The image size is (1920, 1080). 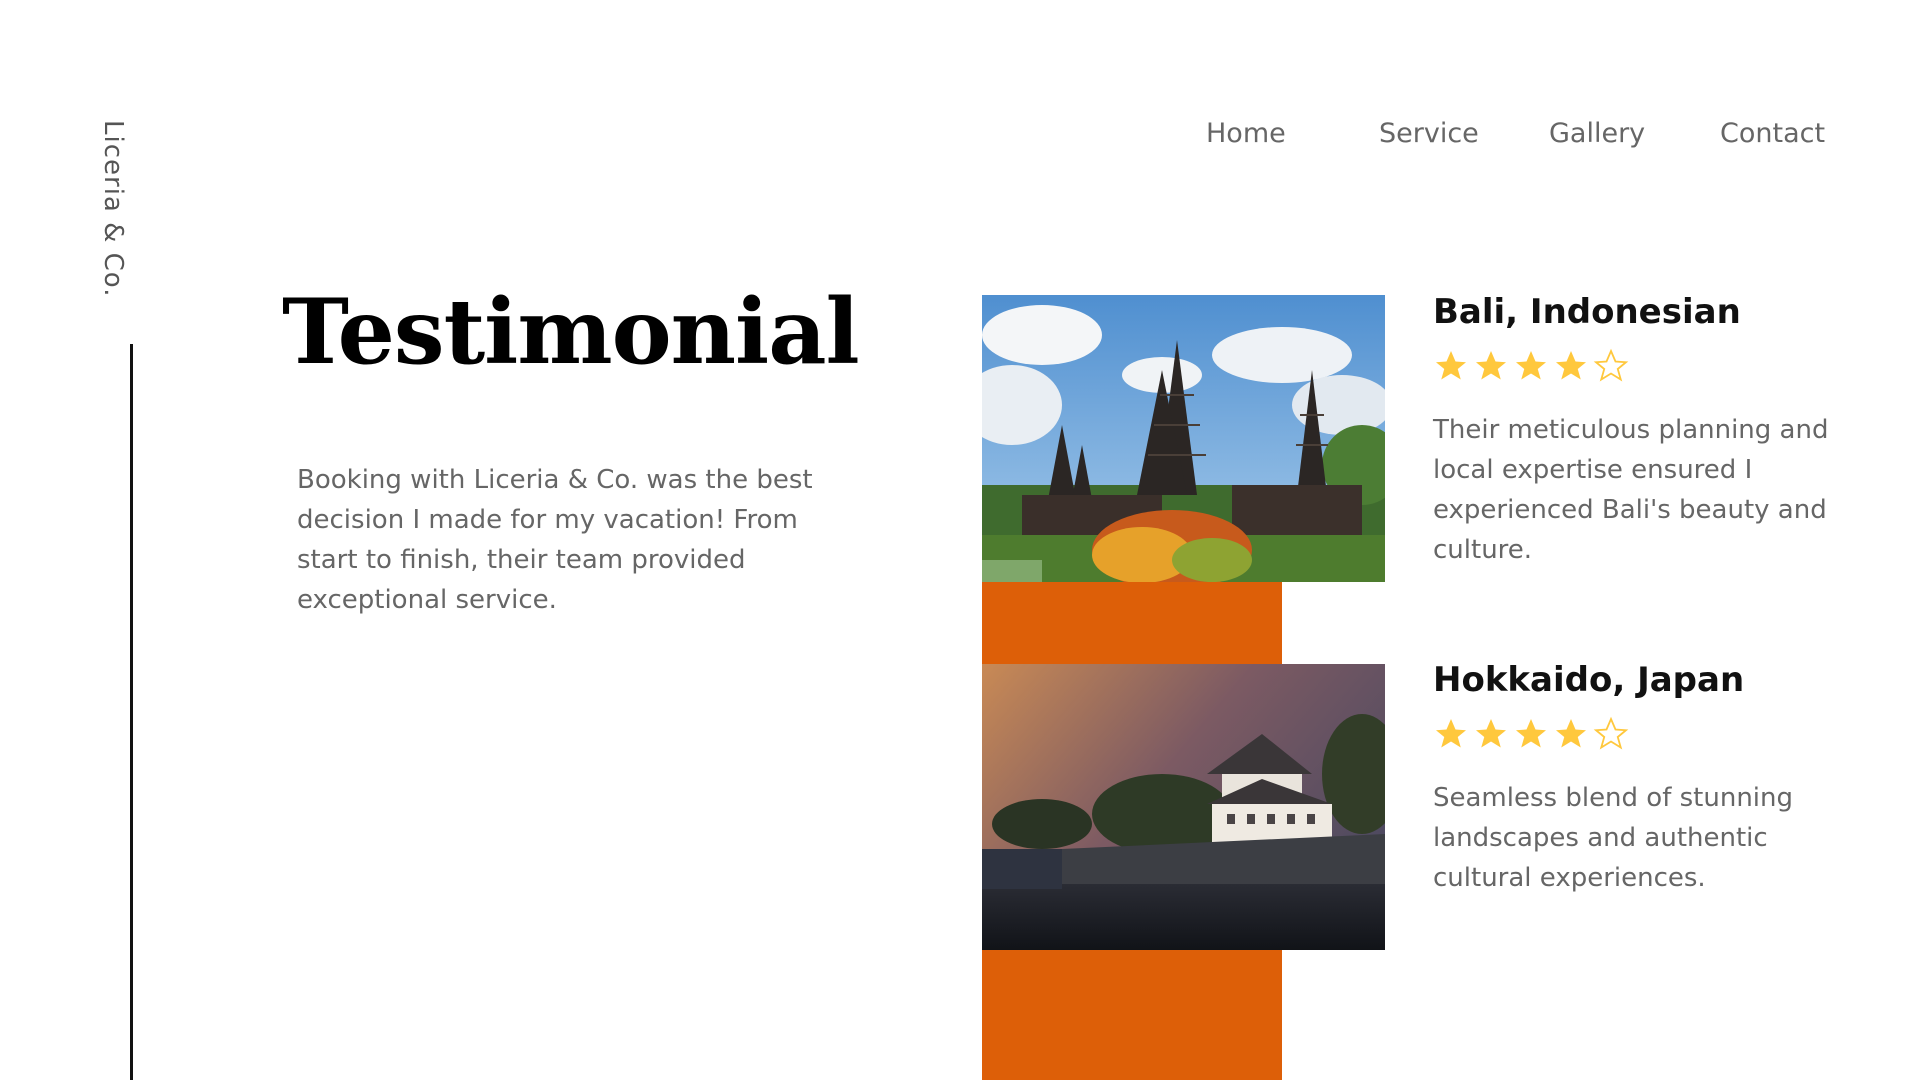 I want to click on accent-block-bottom, so click(x=1132, y=1015).